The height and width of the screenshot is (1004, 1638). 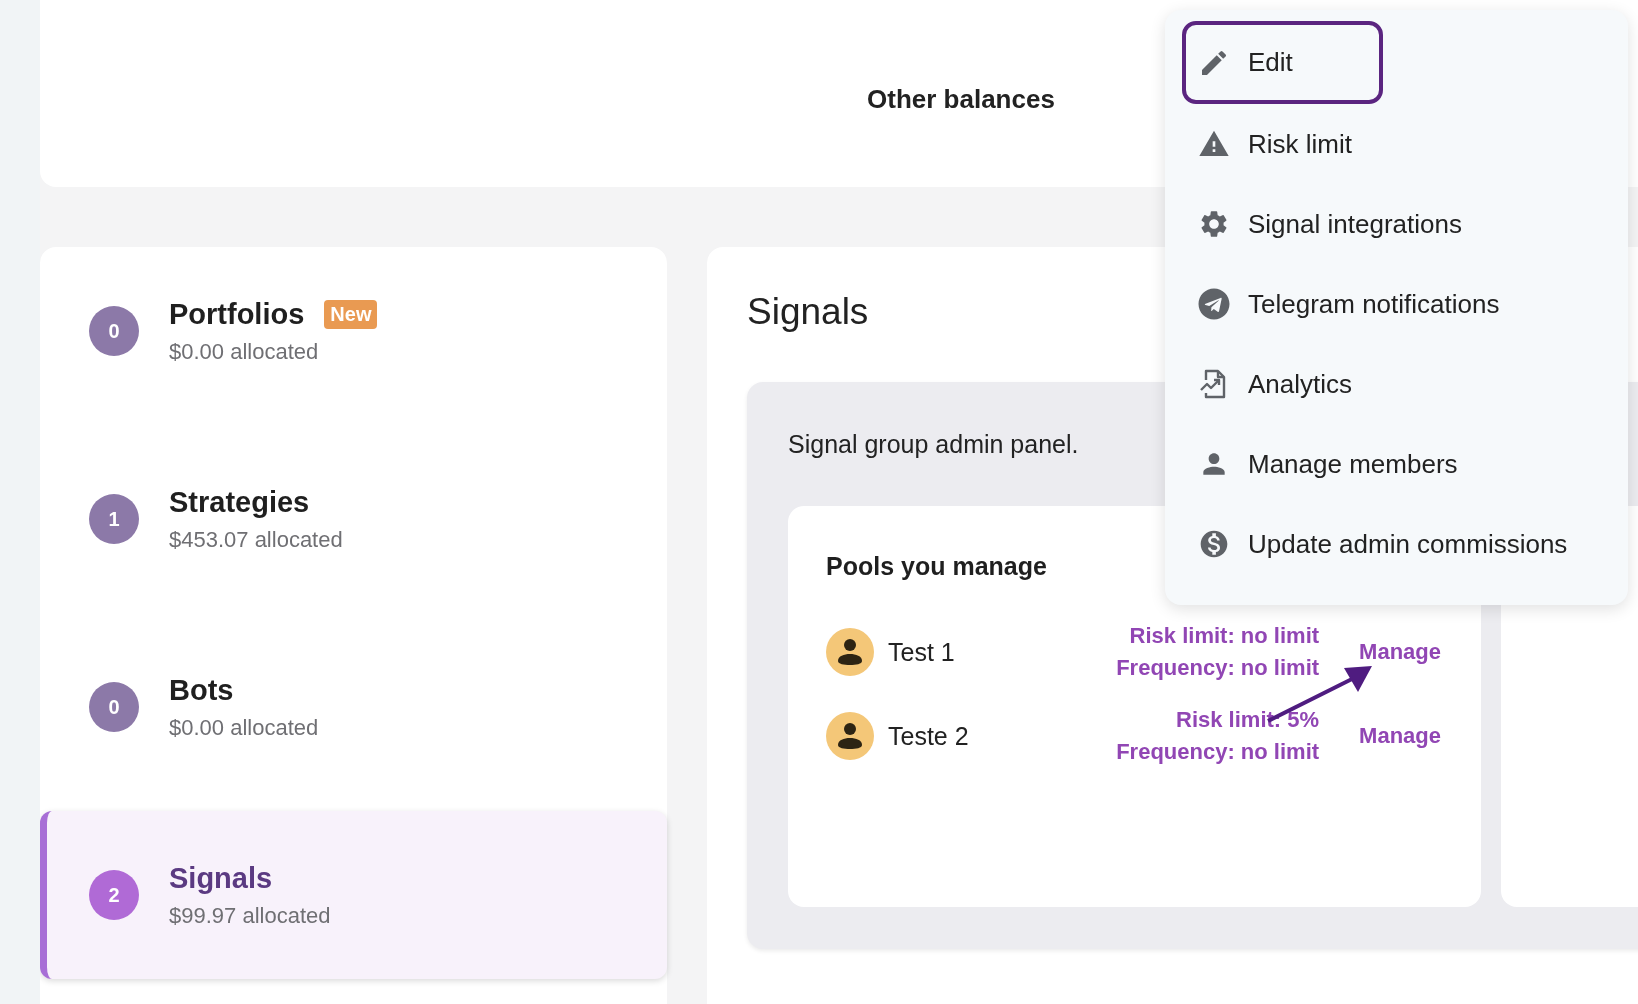 I want to click on page-title: Signals, so click(x=808, y=312).